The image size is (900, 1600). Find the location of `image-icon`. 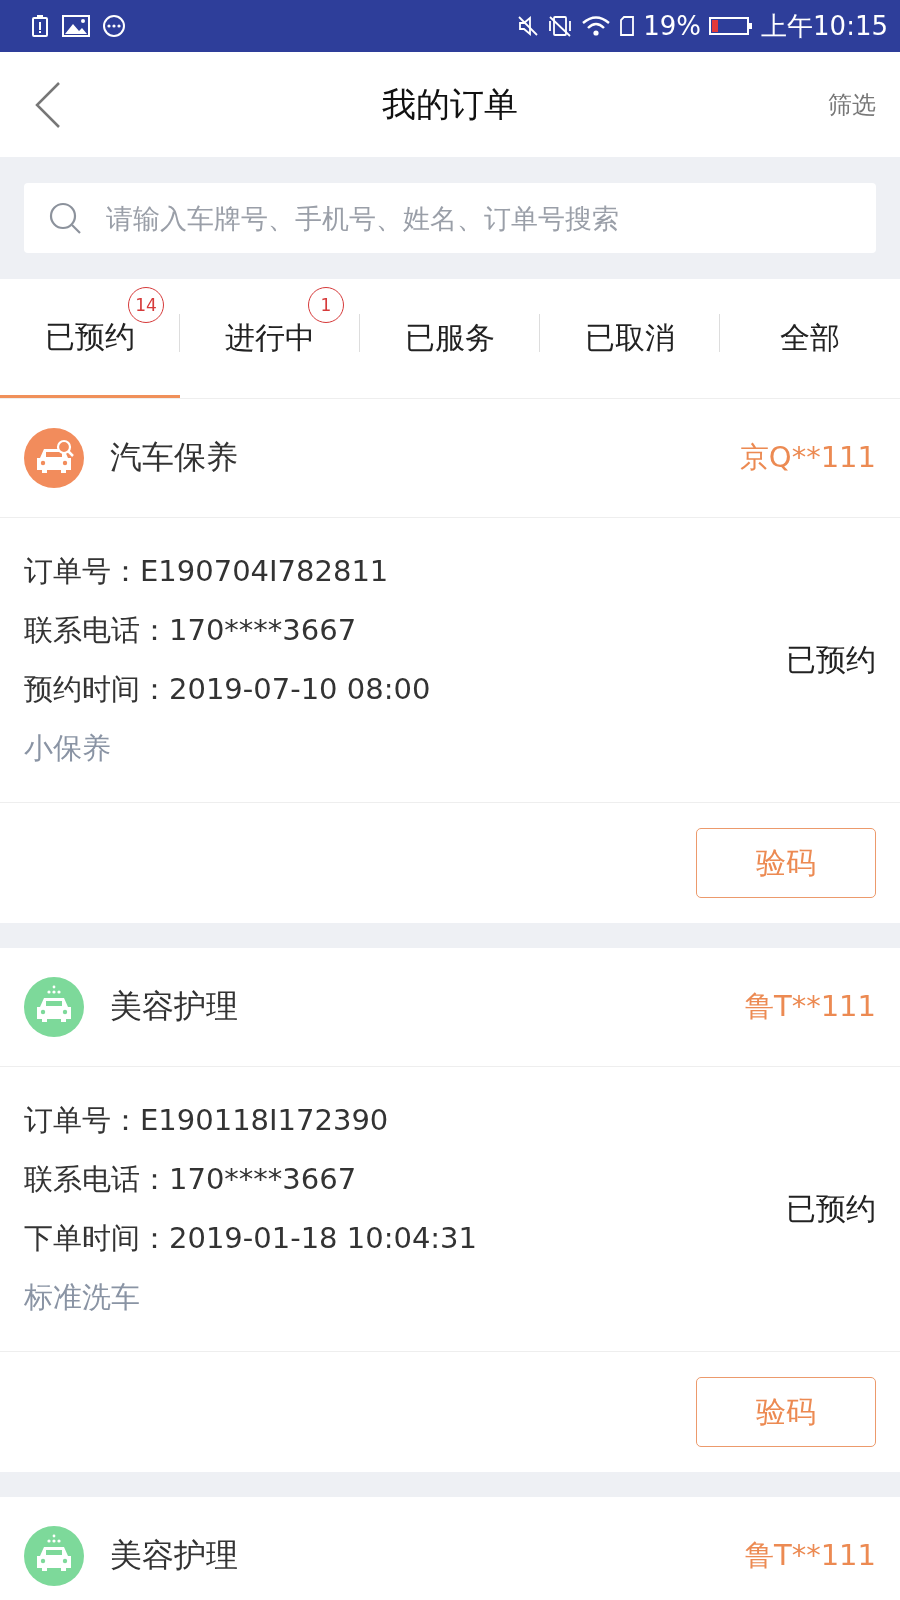

image-icon is located at coordinates (76, 26).